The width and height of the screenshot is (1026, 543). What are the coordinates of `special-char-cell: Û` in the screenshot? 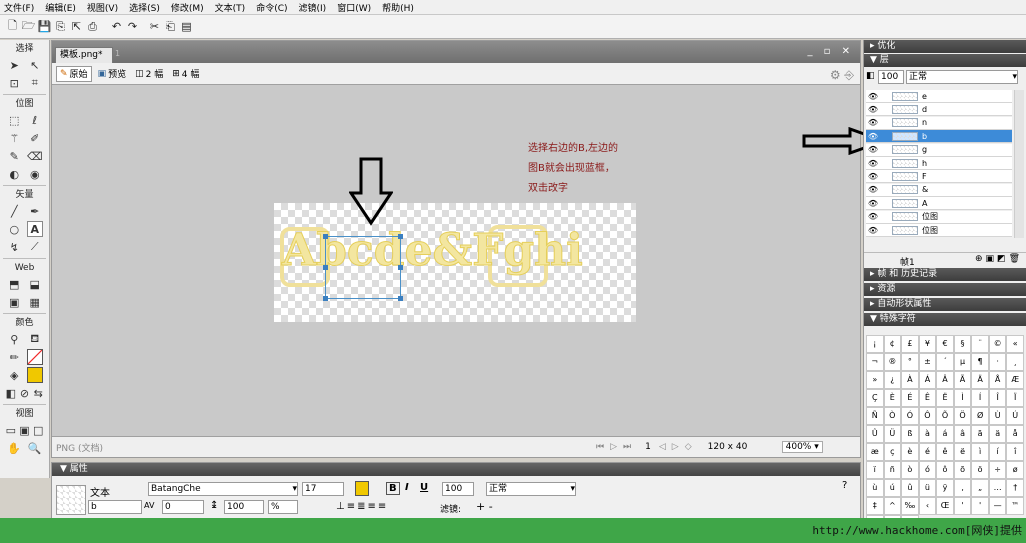 It's located at (875, 434).